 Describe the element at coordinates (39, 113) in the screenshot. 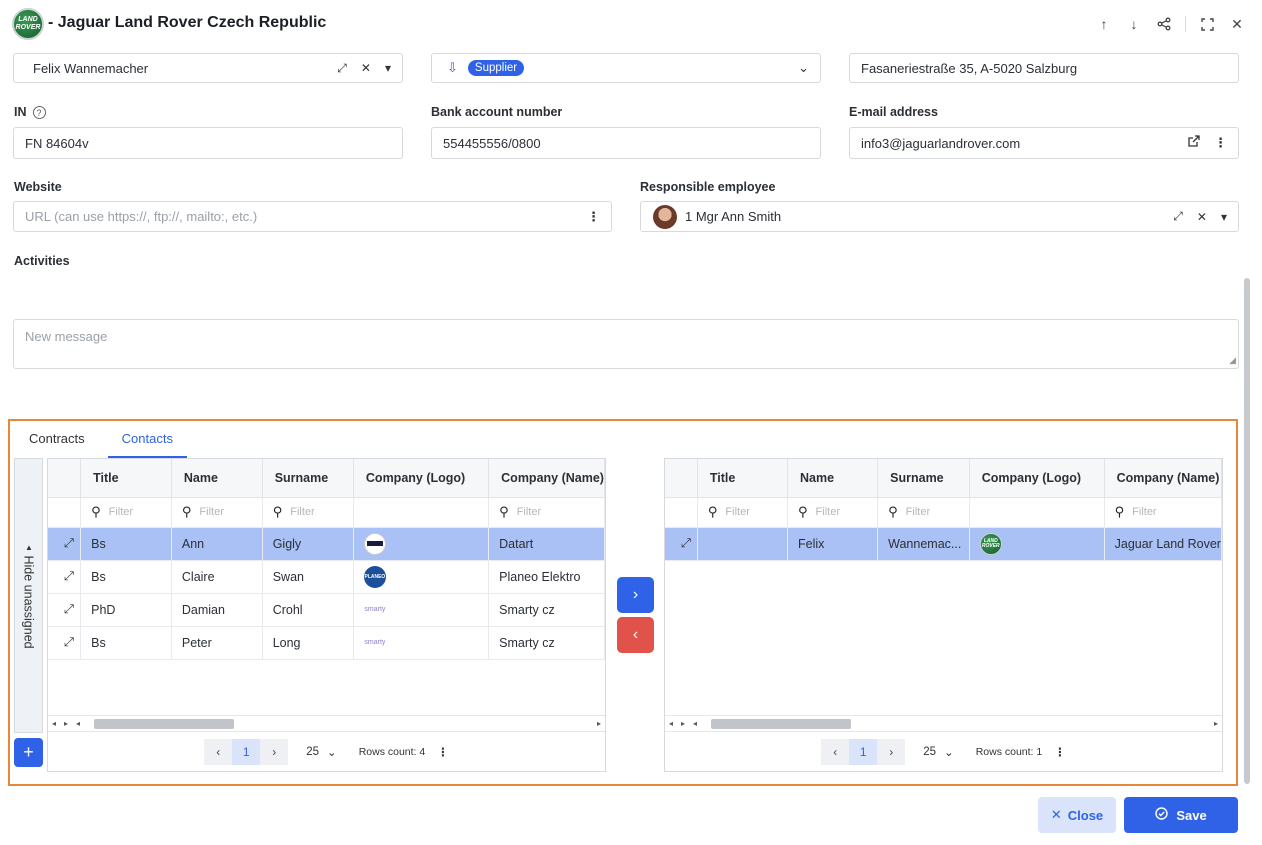

I see `help-icon: ?` at that location.